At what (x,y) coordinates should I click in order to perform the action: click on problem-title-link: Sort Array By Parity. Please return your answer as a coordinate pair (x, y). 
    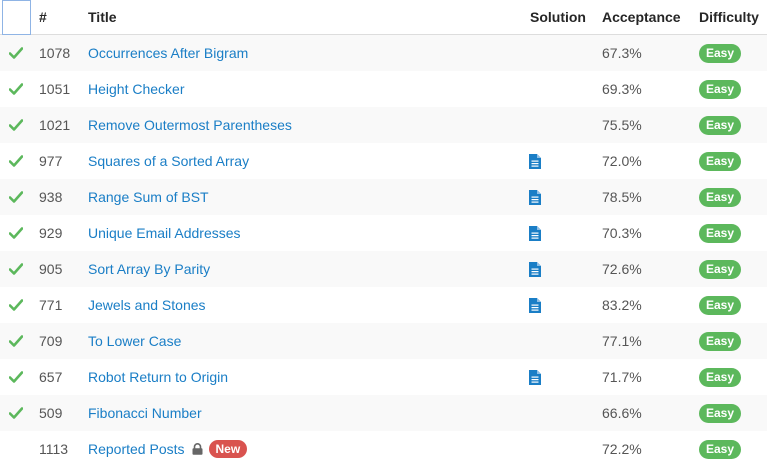
    Looking at the image, I should click on (149, 269).